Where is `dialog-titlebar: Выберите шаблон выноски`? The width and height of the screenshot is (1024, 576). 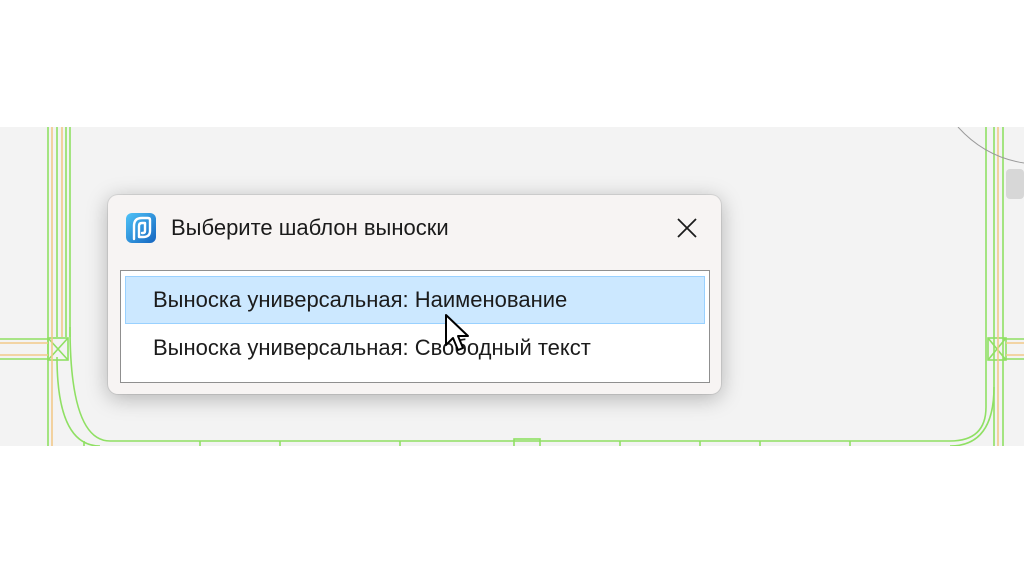 dialog-titlebar: Выберите шаблон выноски is located at coordinates (414, 228).